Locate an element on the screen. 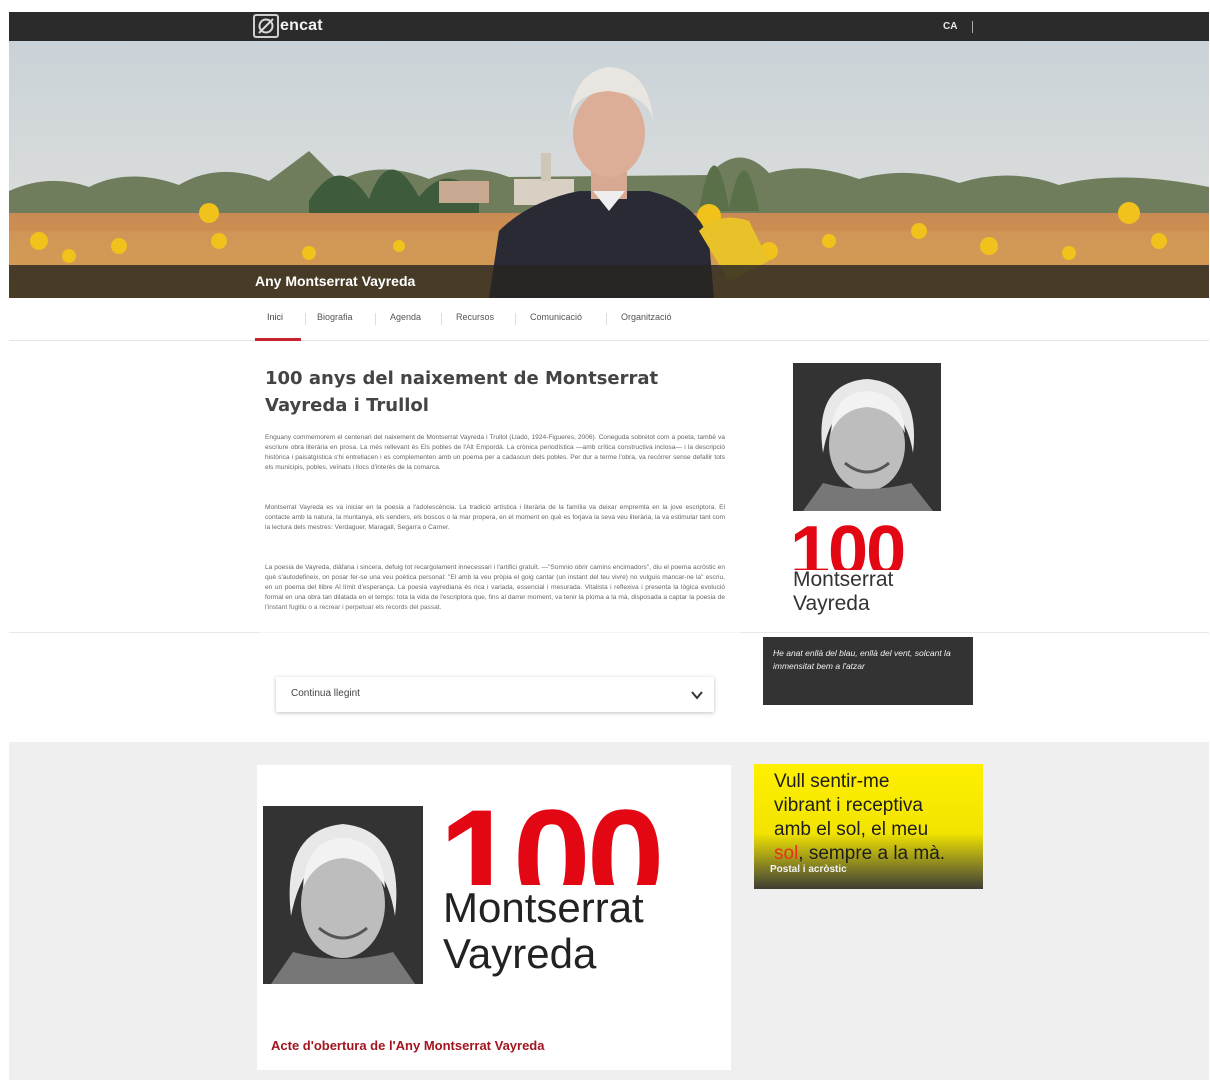 The height and width of the screenshot is (1080, 1210). language-selector: CA is located at coordinates (950, 26).